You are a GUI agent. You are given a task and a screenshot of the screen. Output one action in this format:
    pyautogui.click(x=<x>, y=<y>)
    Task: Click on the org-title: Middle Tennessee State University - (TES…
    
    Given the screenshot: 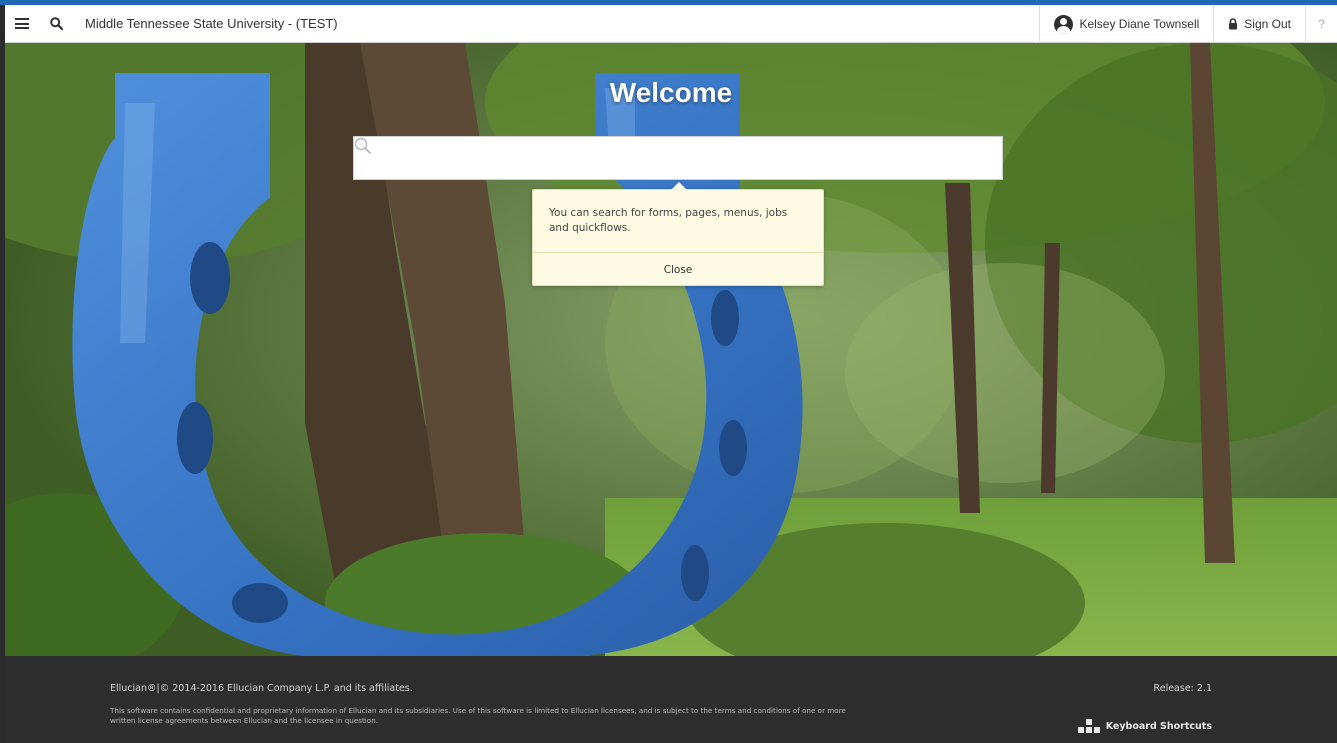 What is the action you would take?
    pyautogui.click(x=211, y=23)
    